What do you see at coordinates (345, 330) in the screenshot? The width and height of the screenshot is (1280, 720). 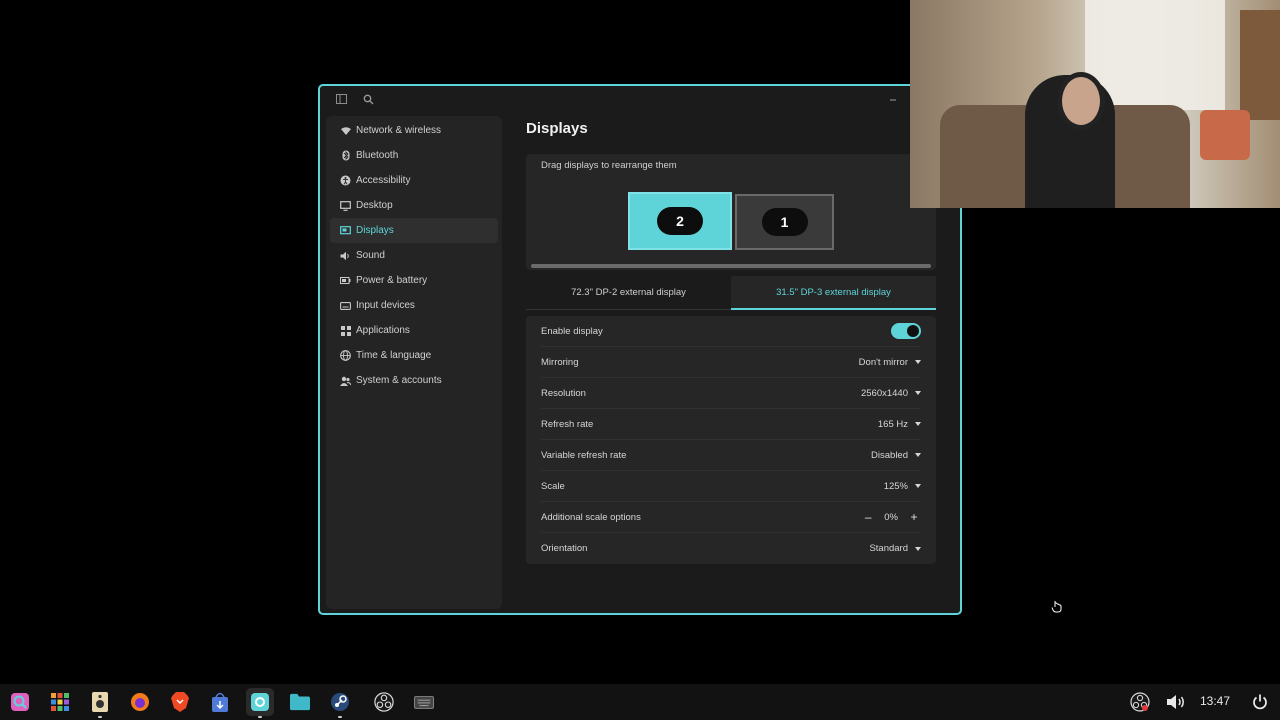 I see `apps-grid-icon` at bounding box center [345, 330].